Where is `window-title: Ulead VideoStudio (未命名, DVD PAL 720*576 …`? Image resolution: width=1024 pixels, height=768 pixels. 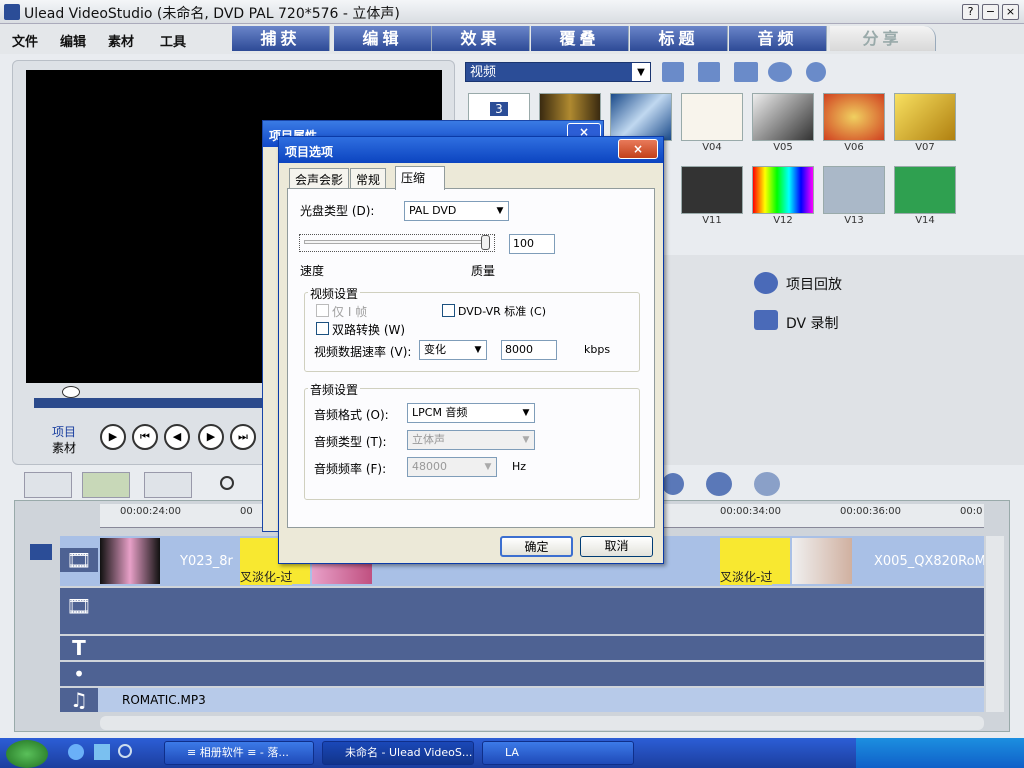
window-title: Ulead VideoStudio (未命名, DVD PAL 720*576 … is located at coordinates (212, 14).